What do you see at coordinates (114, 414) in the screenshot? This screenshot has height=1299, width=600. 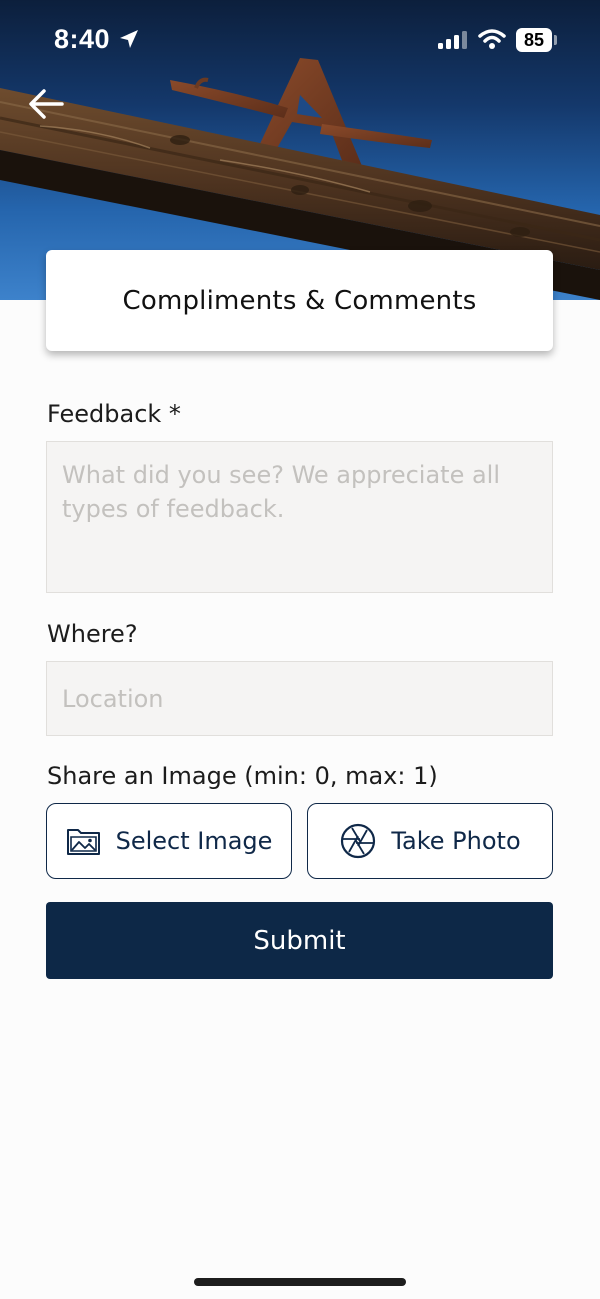 I see `feedback-label: Feedback *` at bounding box center [114, 414].